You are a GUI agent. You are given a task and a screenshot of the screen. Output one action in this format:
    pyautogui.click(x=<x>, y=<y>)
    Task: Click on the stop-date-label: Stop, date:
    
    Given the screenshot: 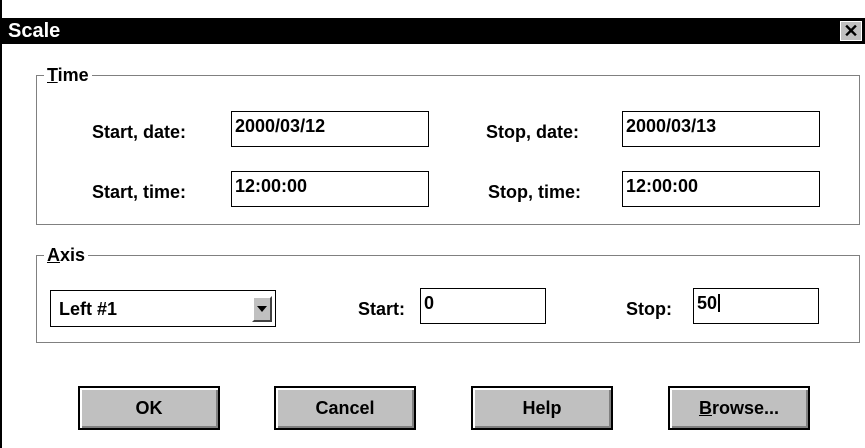 What is the action you would take?
    pyautogui.click(x=532, y=132)
    